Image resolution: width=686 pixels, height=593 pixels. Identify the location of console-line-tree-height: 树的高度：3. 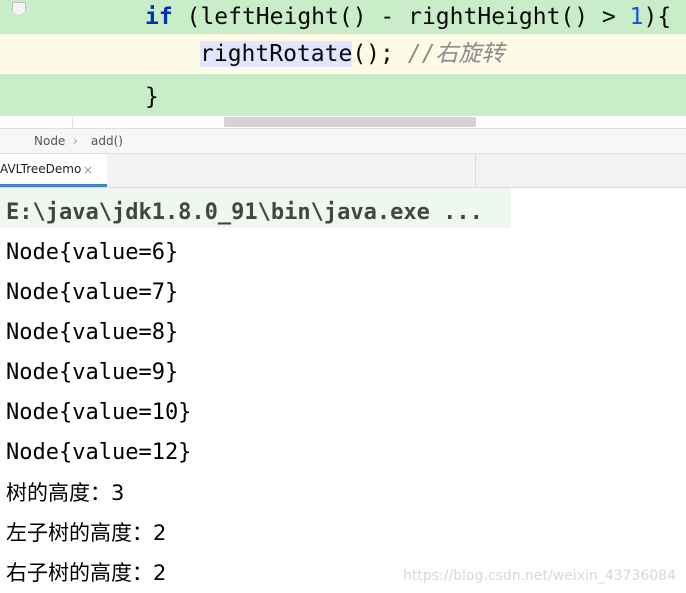
(65, 493).